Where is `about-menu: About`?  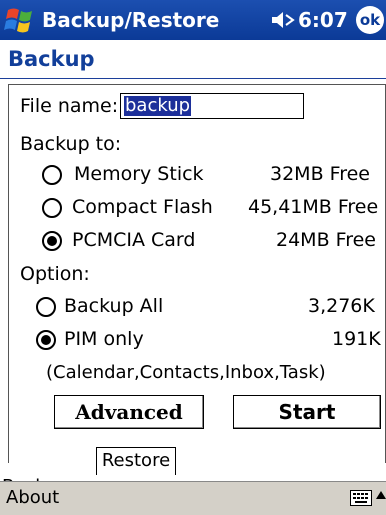
about-menu: About is located at coordinates (32, 497).